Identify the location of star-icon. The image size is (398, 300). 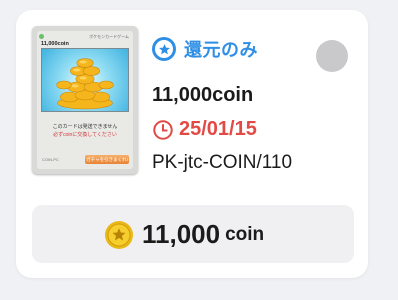
(164, 48).